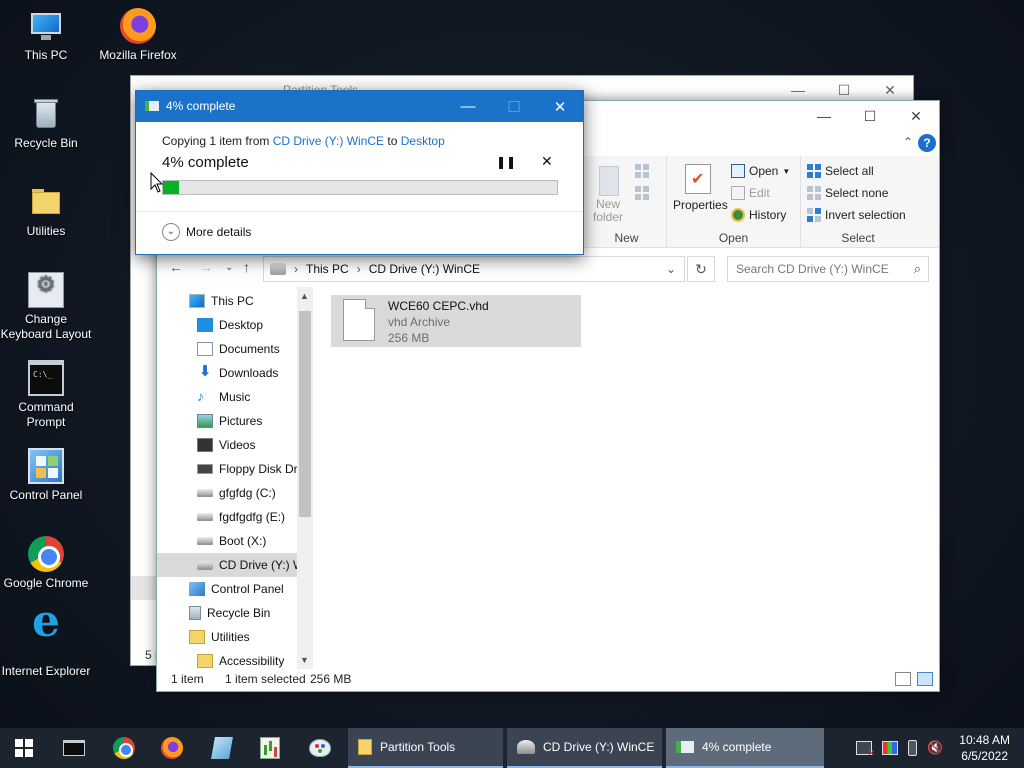 This screenshot has height=768, width=1024. Describe the element at coordinates (424, 269) in the screenshot. I see `breadcrumb-cd-drive: CD Drive (Y:) WinCE` at that location.